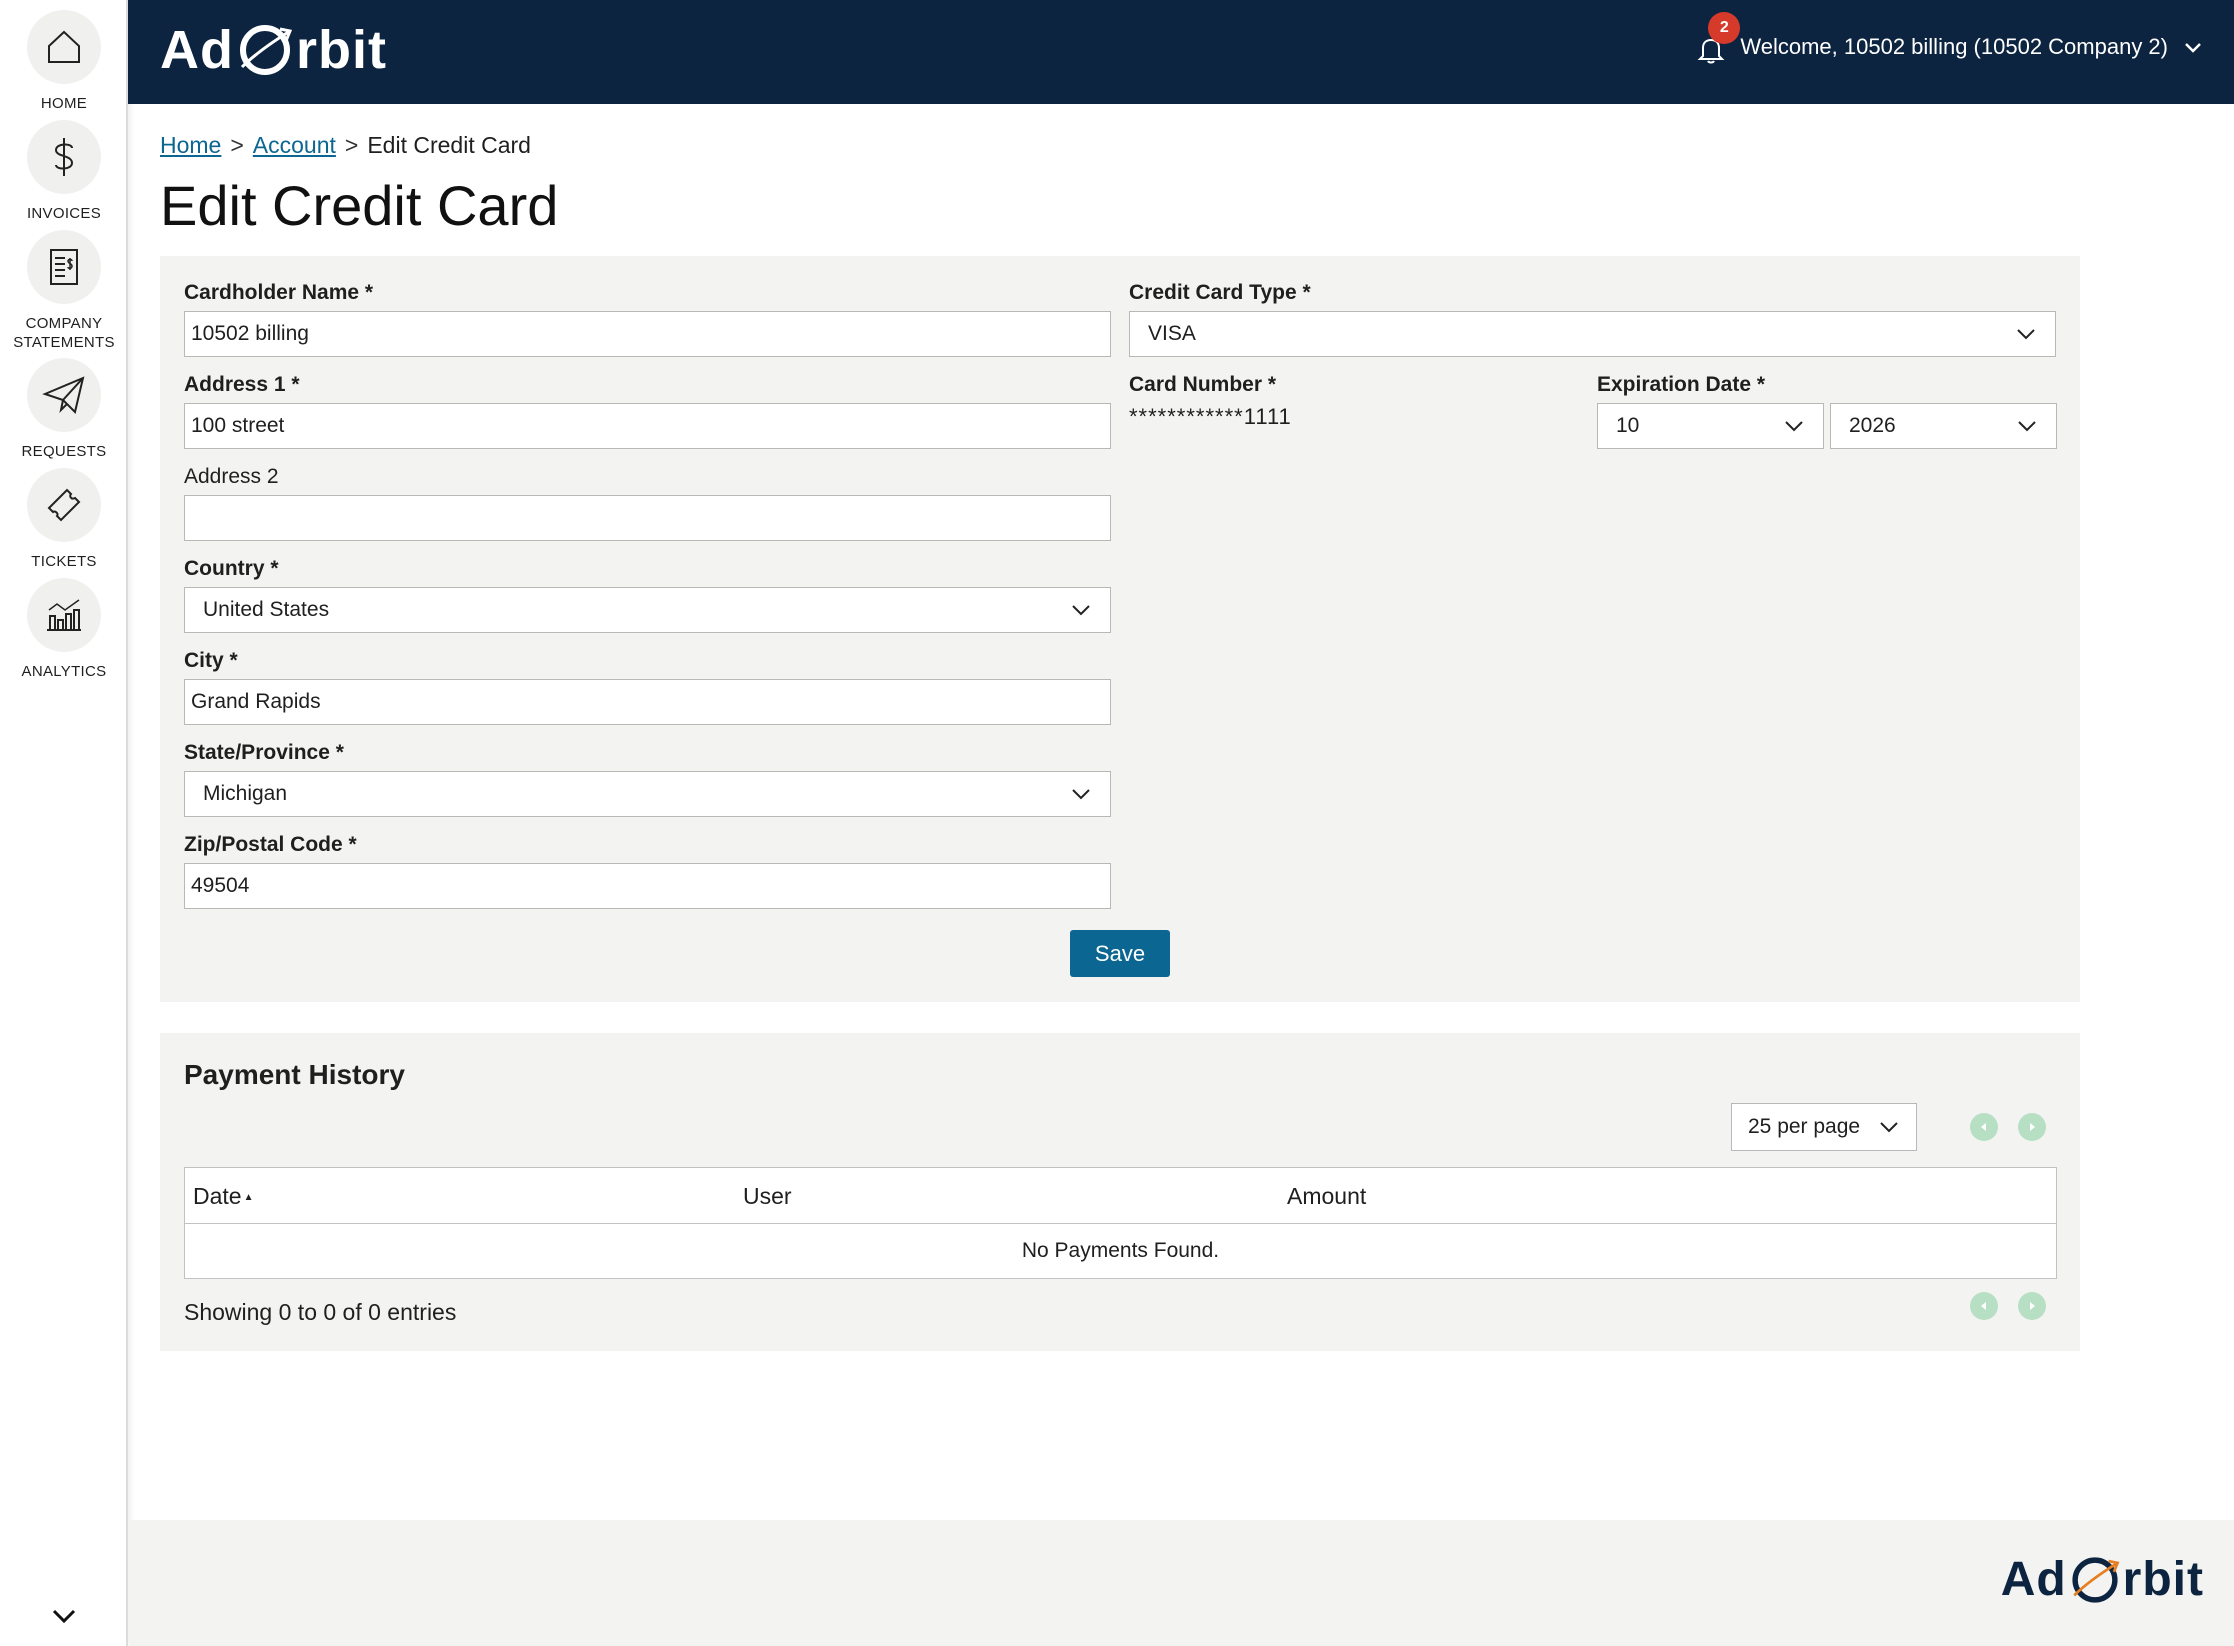 Image resolution: width=2234 pixels, height=1646 pixels. Describe the element at coordinates (1120, 1196) in the screenshot. I see `table-header: Date ▲ User Amount` at that location.